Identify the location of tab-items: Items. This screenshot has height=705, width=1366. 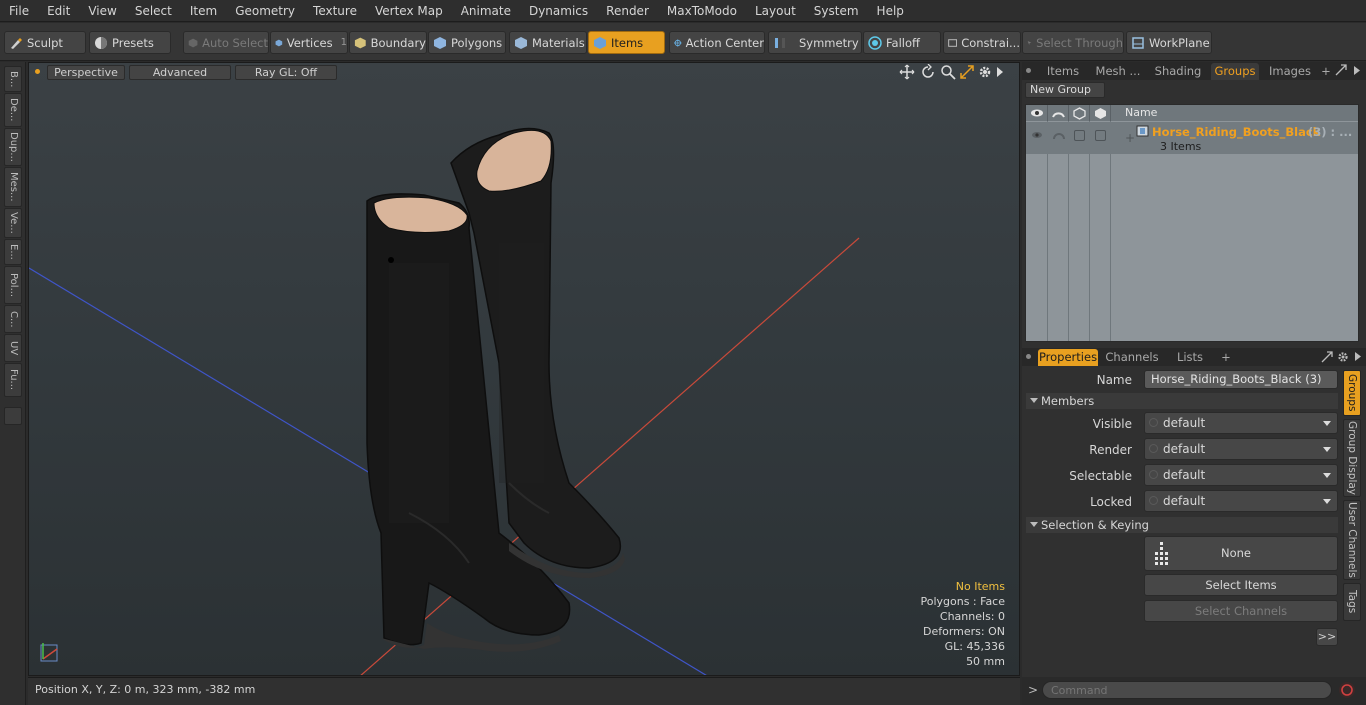
(1063, 71).